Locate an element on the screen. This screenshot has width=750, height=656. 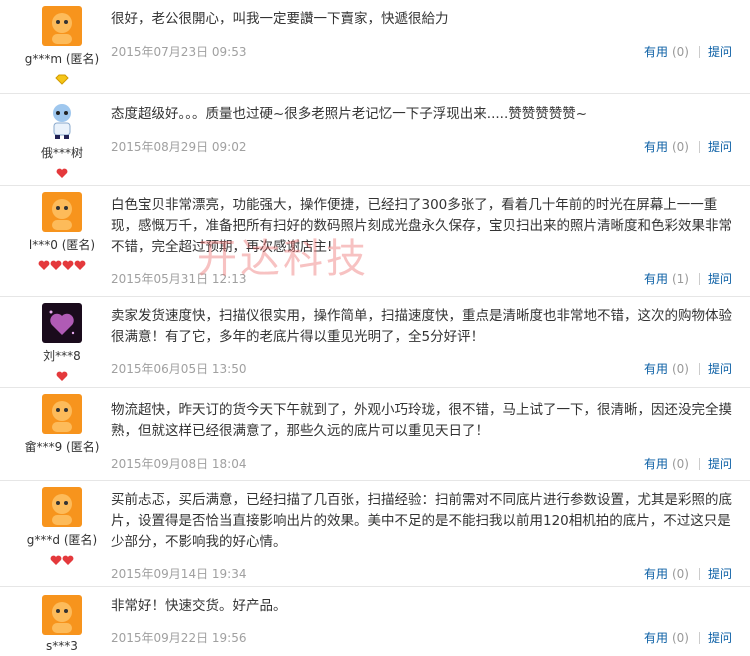
username: 刘***8 is located at coordinates (62, 355).